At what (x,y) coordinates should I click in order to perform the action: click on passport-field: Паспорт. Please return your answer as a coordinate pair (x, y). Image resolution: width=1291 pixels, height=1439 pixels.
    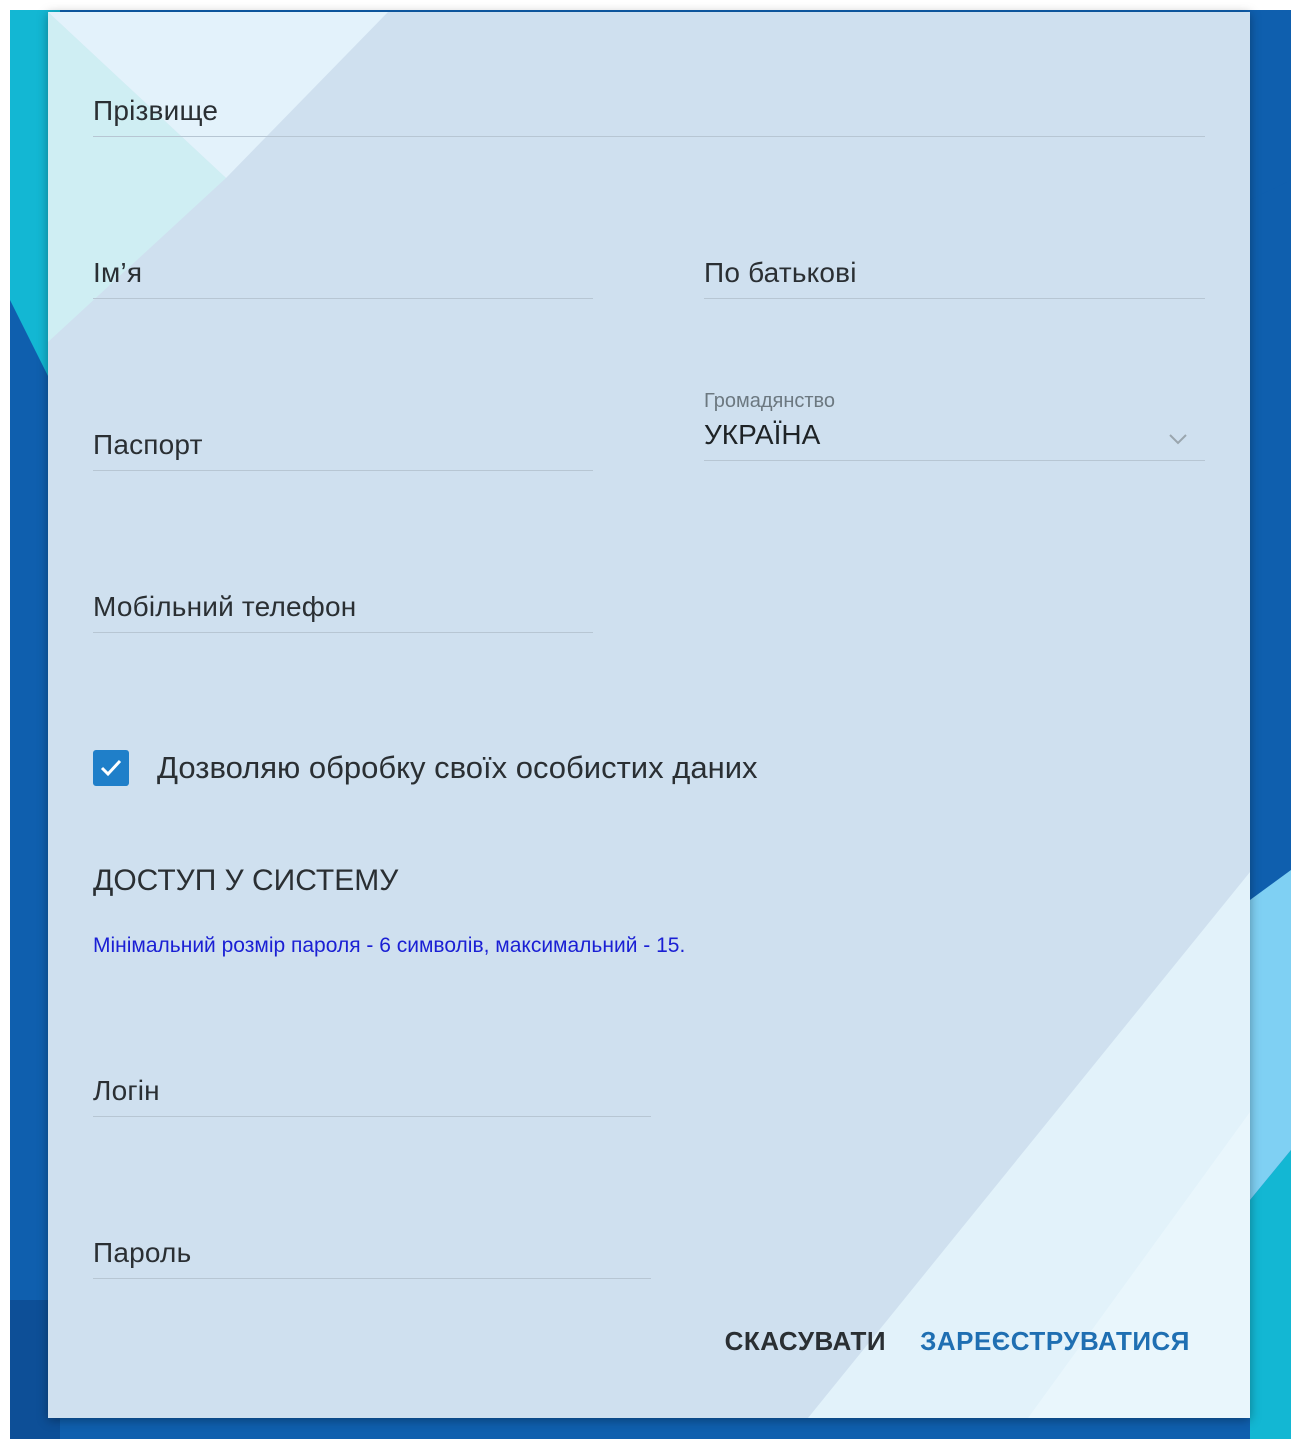
    Looking at the image, I should click on (343, 448).